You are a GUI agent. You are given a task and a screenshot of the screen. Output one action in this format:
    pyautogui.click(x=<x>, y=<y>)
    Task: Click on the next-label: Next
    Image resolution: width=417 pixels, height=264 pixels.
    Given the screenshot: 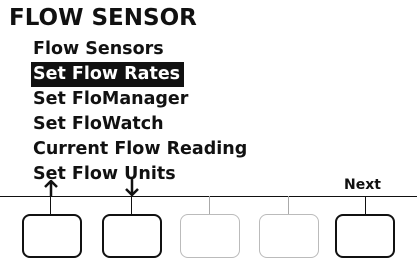 What is the action you would take?
    pyautogui.click(x=362, y=185)
    